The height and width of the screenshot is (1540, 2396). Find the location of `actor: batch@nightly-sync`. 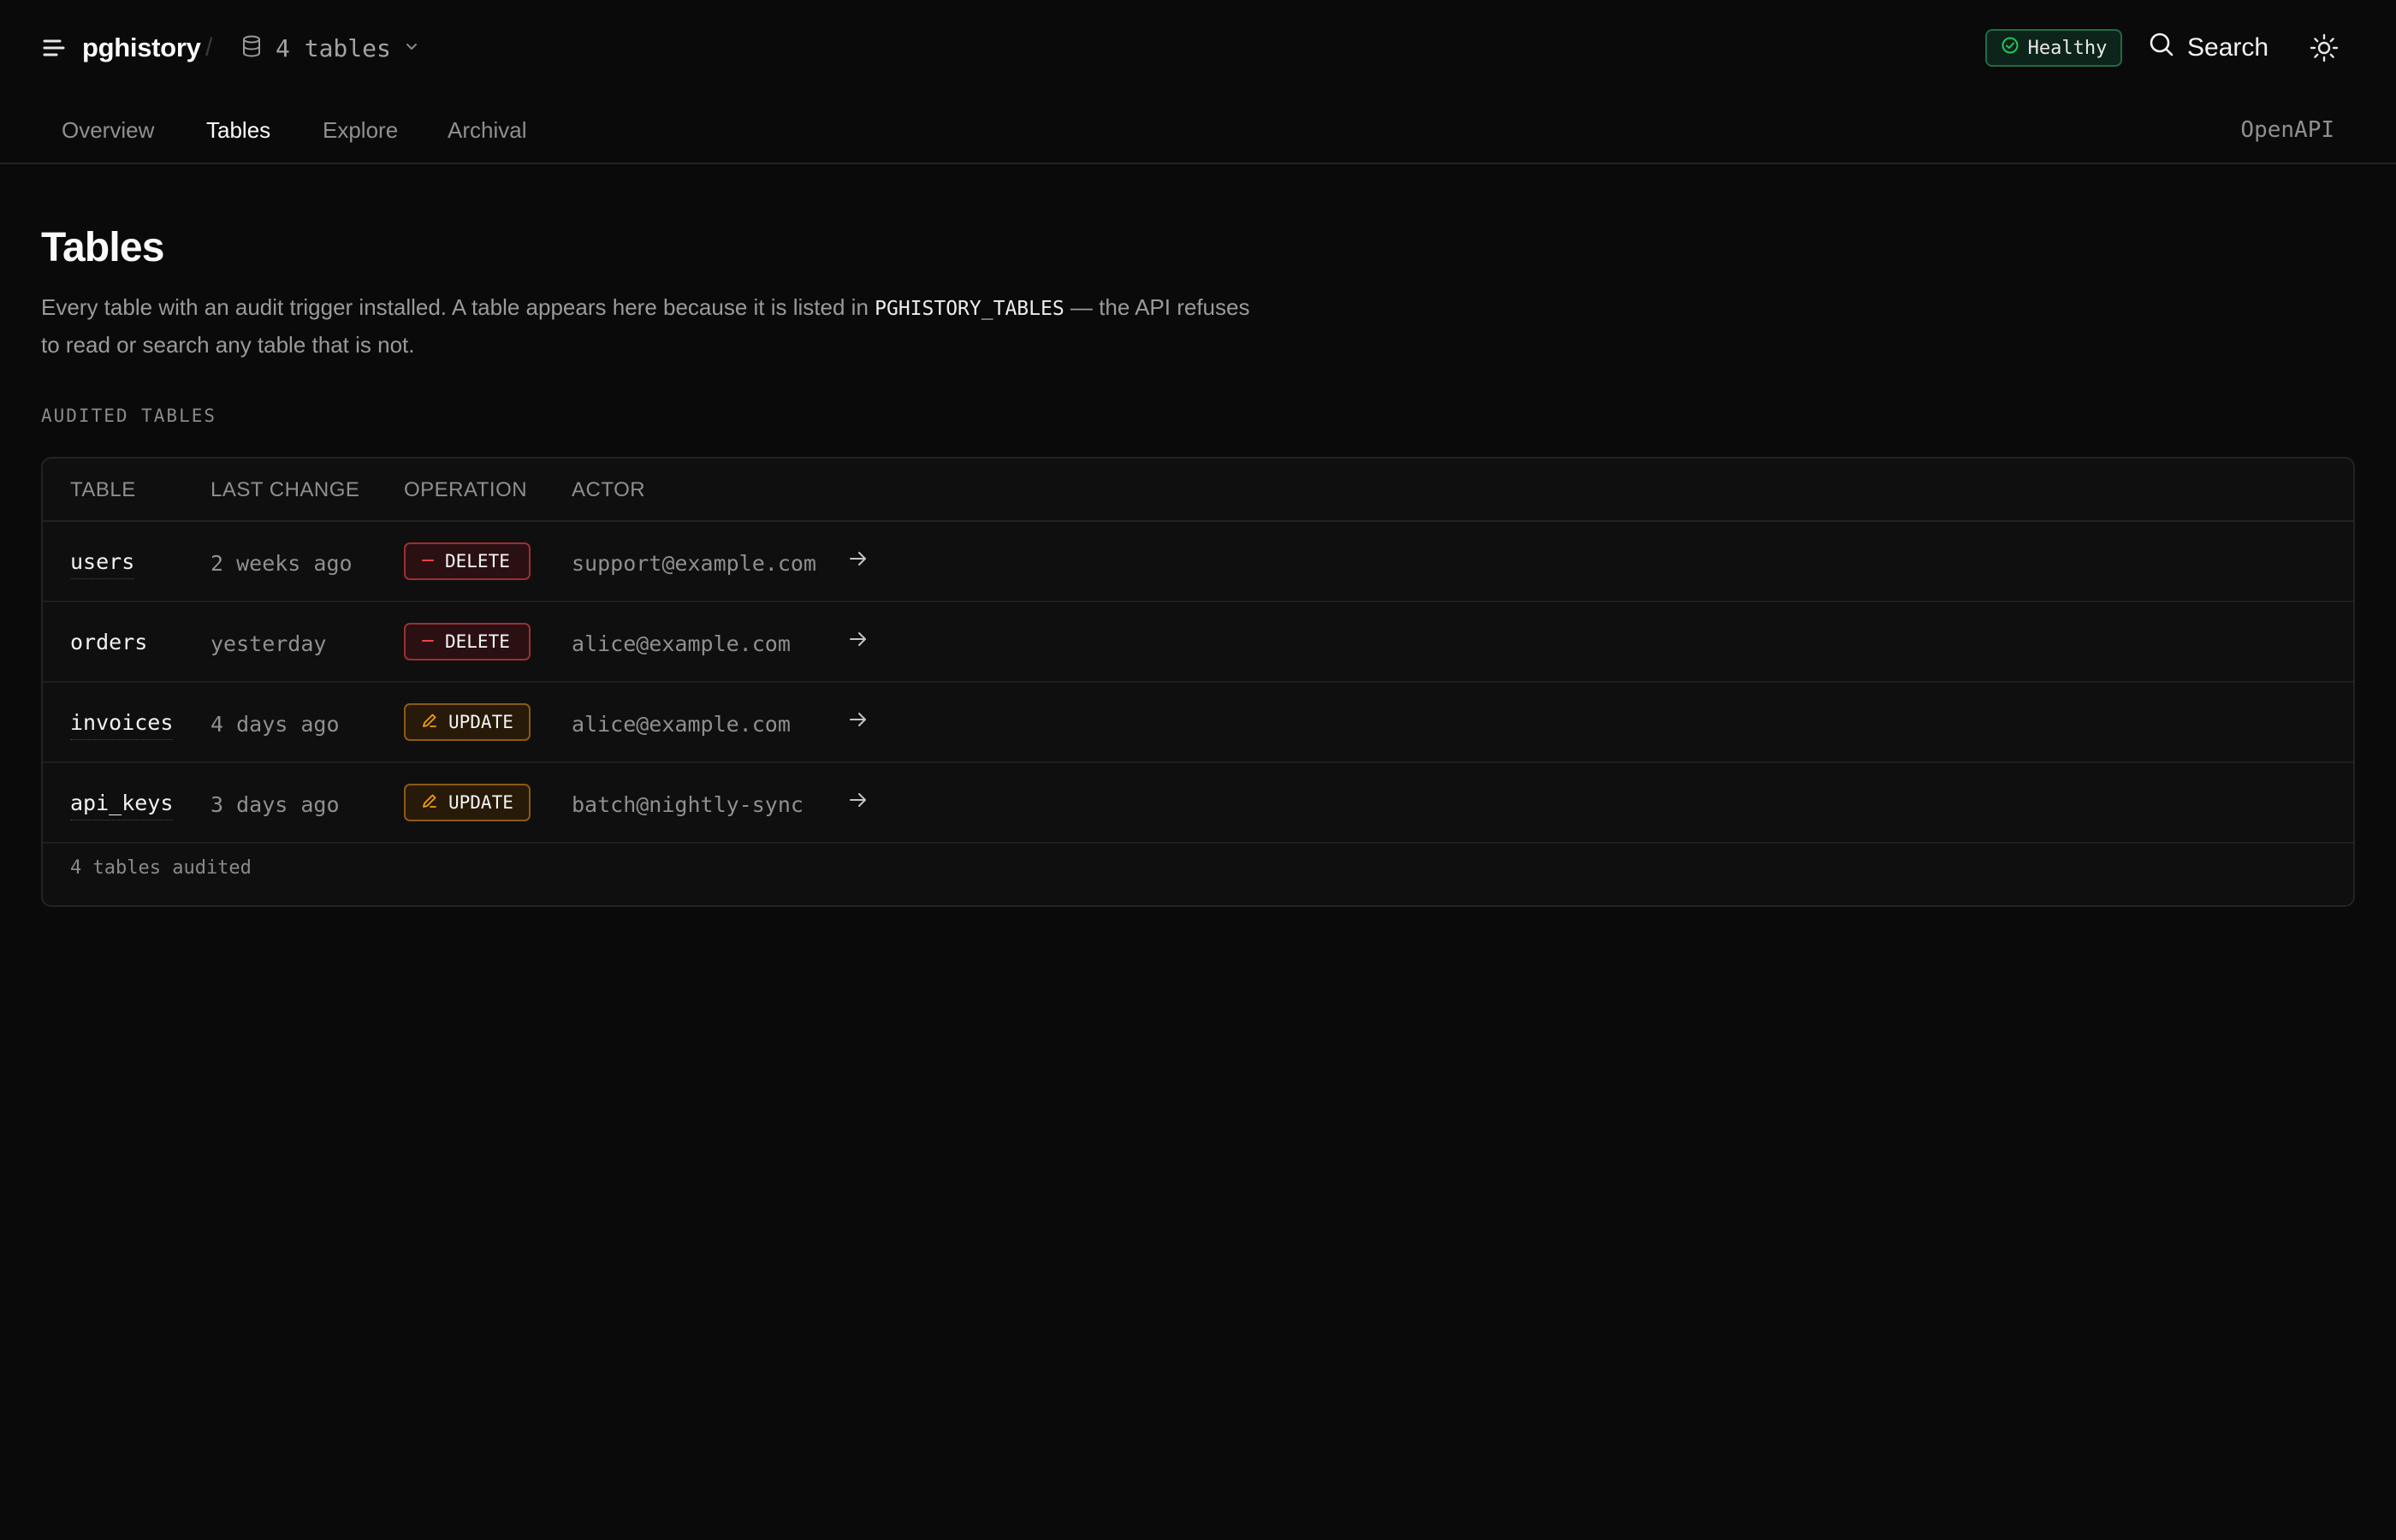

actor: batch@nightly-sync is located at coordinates (688, 804).